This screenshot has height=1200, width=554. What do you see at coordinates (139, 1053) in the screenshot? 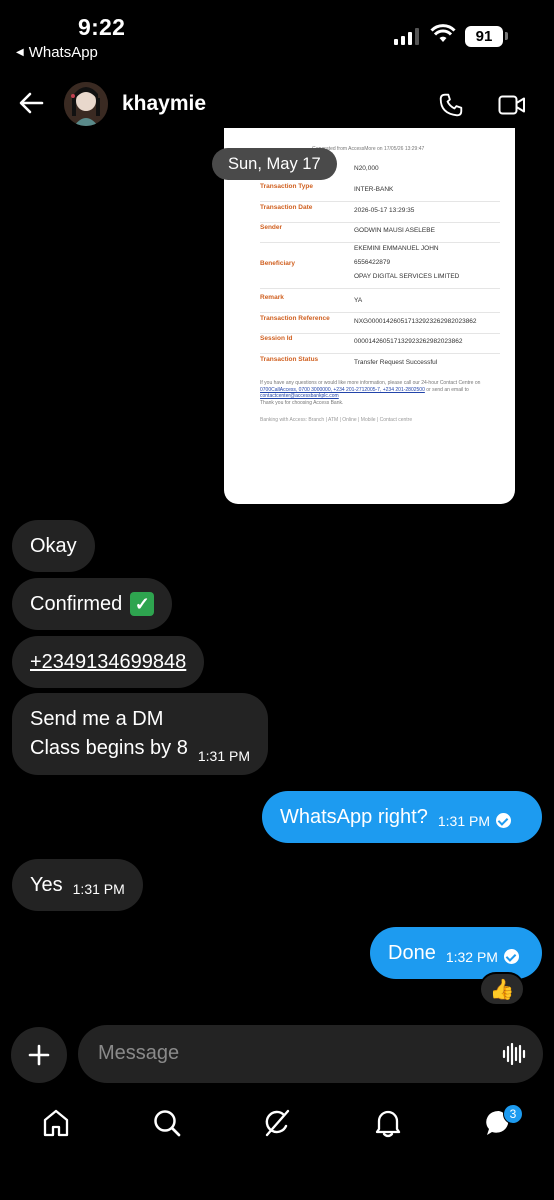
I see `message-placeholder: Message` at bounding box center [139, 1053].